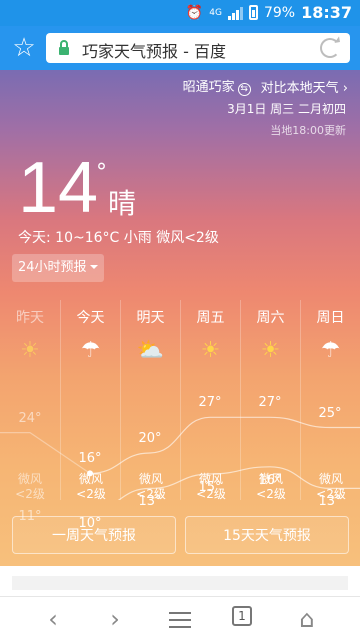 The image size is (360, 640). I want to click on forecast-high-temp: 16°, so click(90, 459).